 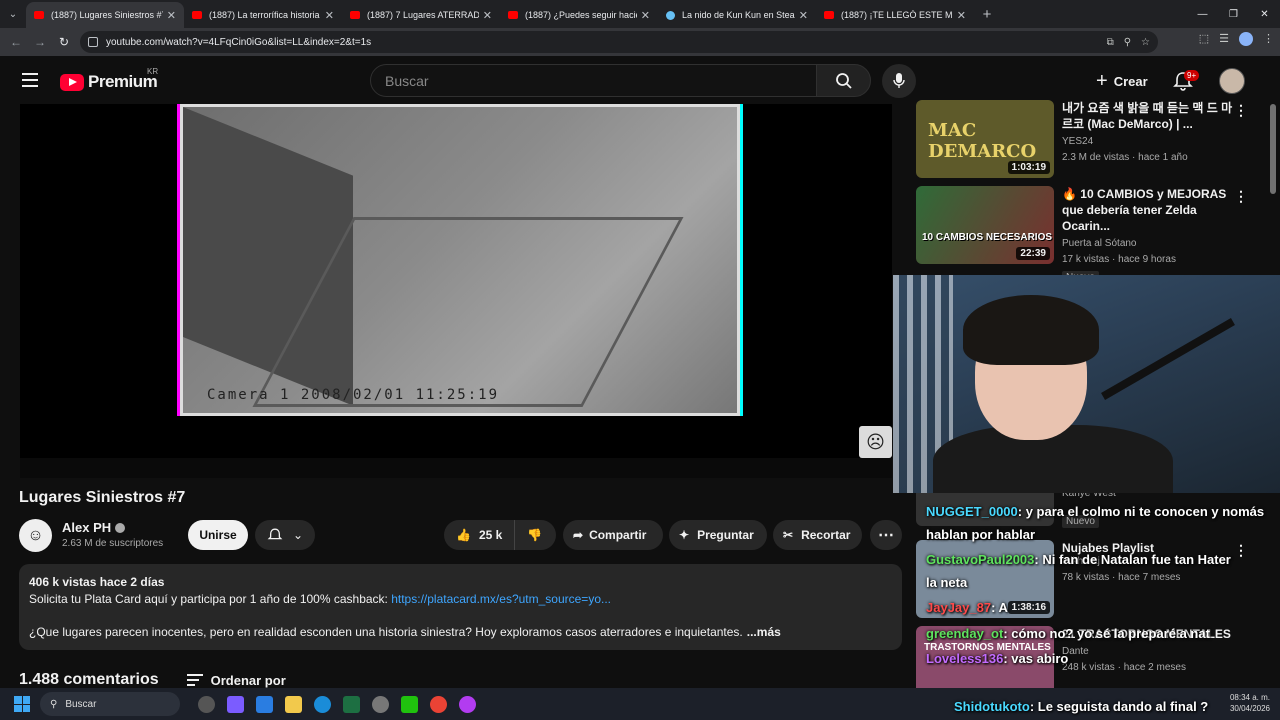 What do you see at coordinates (946, 582) in the screenshot?
I see `chat-message: la neta` at bounding box center [946, 582].